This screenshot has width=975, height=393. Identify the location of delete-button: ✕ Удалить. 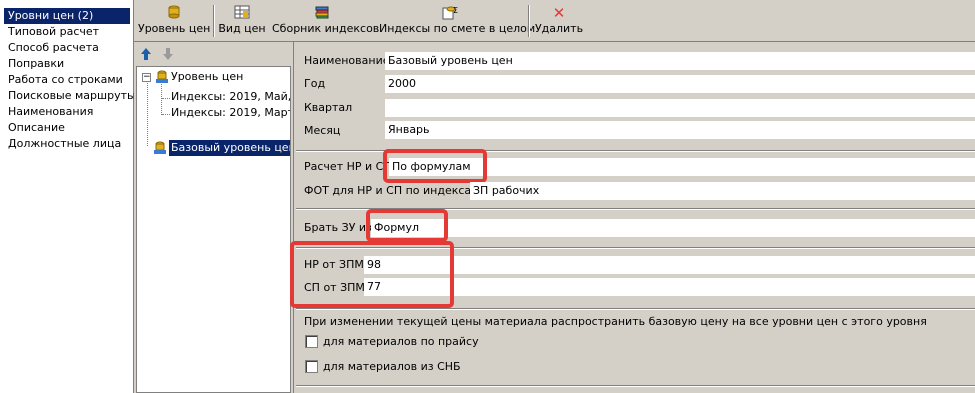
(559, 22).